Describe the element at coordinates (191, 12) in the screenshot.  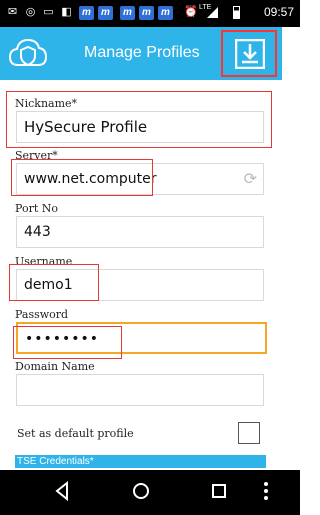
I see `alarm-icon: ⏰` at that location.